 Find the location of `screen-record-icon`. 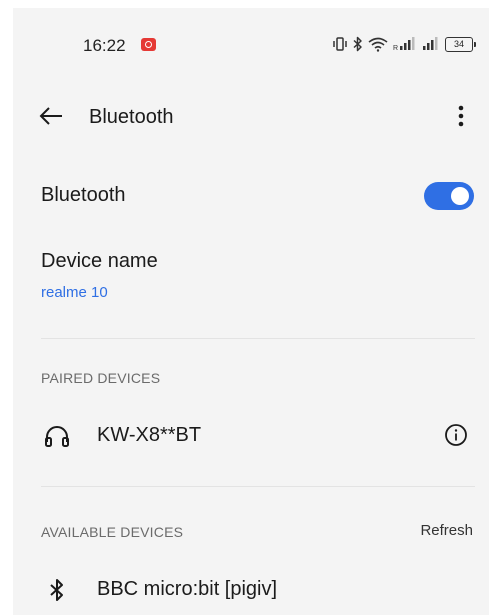

screen-record-icon is located at coordinates (148, 44).